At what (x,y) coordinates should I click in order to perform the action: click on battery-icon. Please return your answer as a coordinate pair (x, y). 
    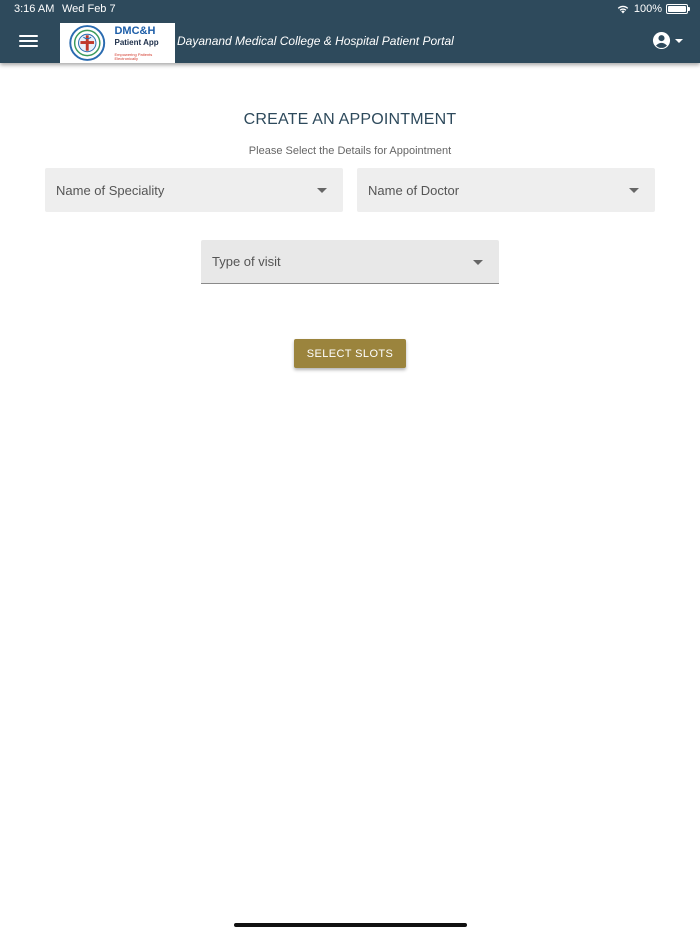
    Looking at the image, I should click on (678, 9).